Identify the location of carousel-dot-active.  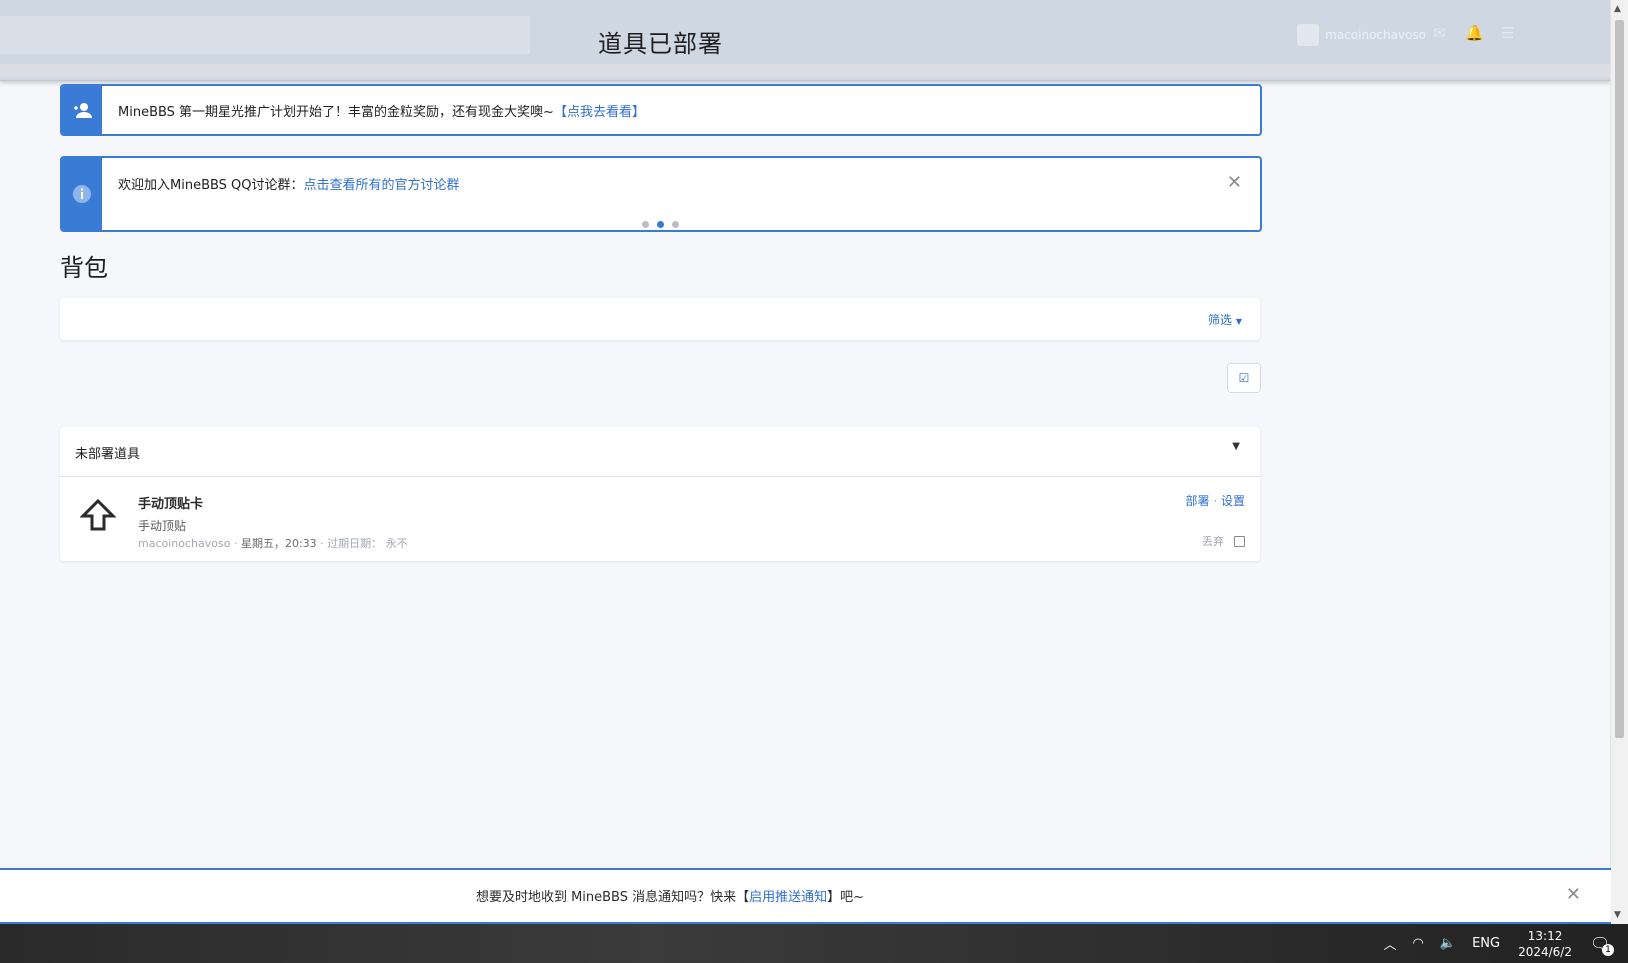
(660, 224).